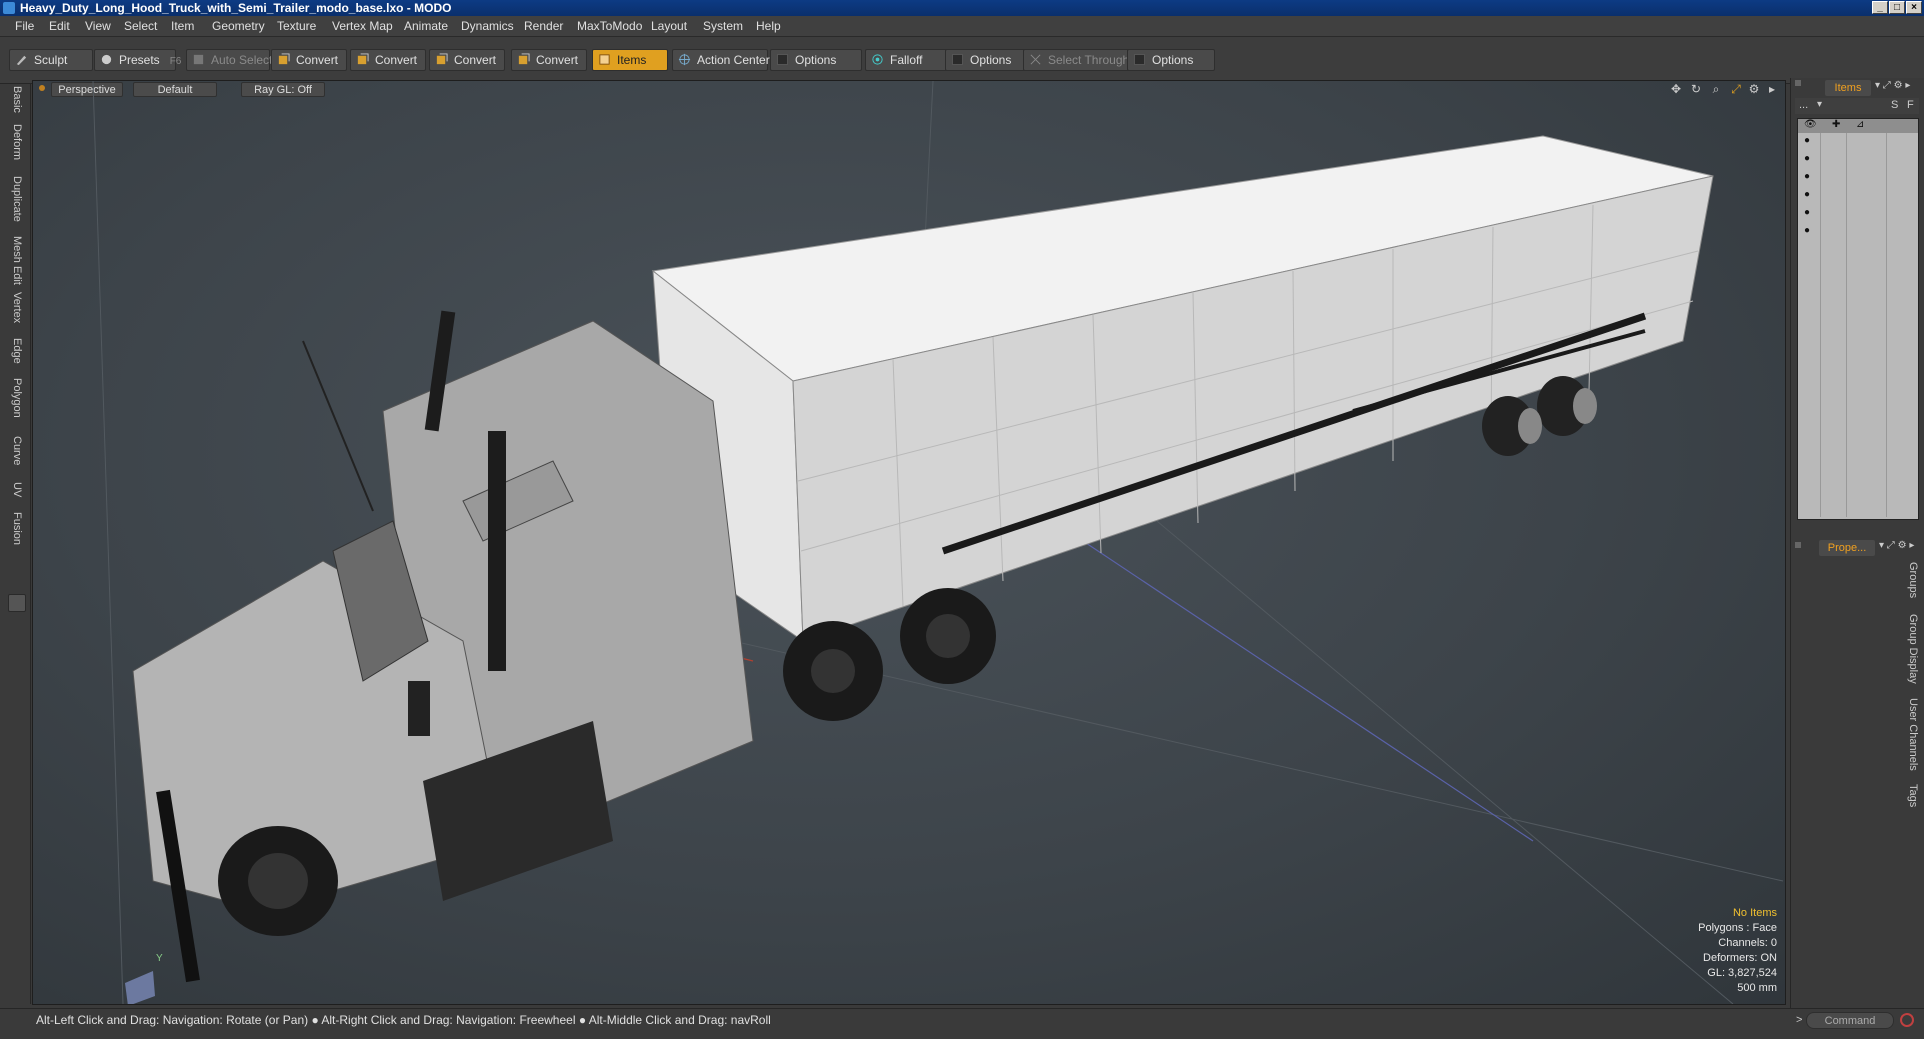  I want to click on sculpt-button: Sculpt, so click(51, 60).